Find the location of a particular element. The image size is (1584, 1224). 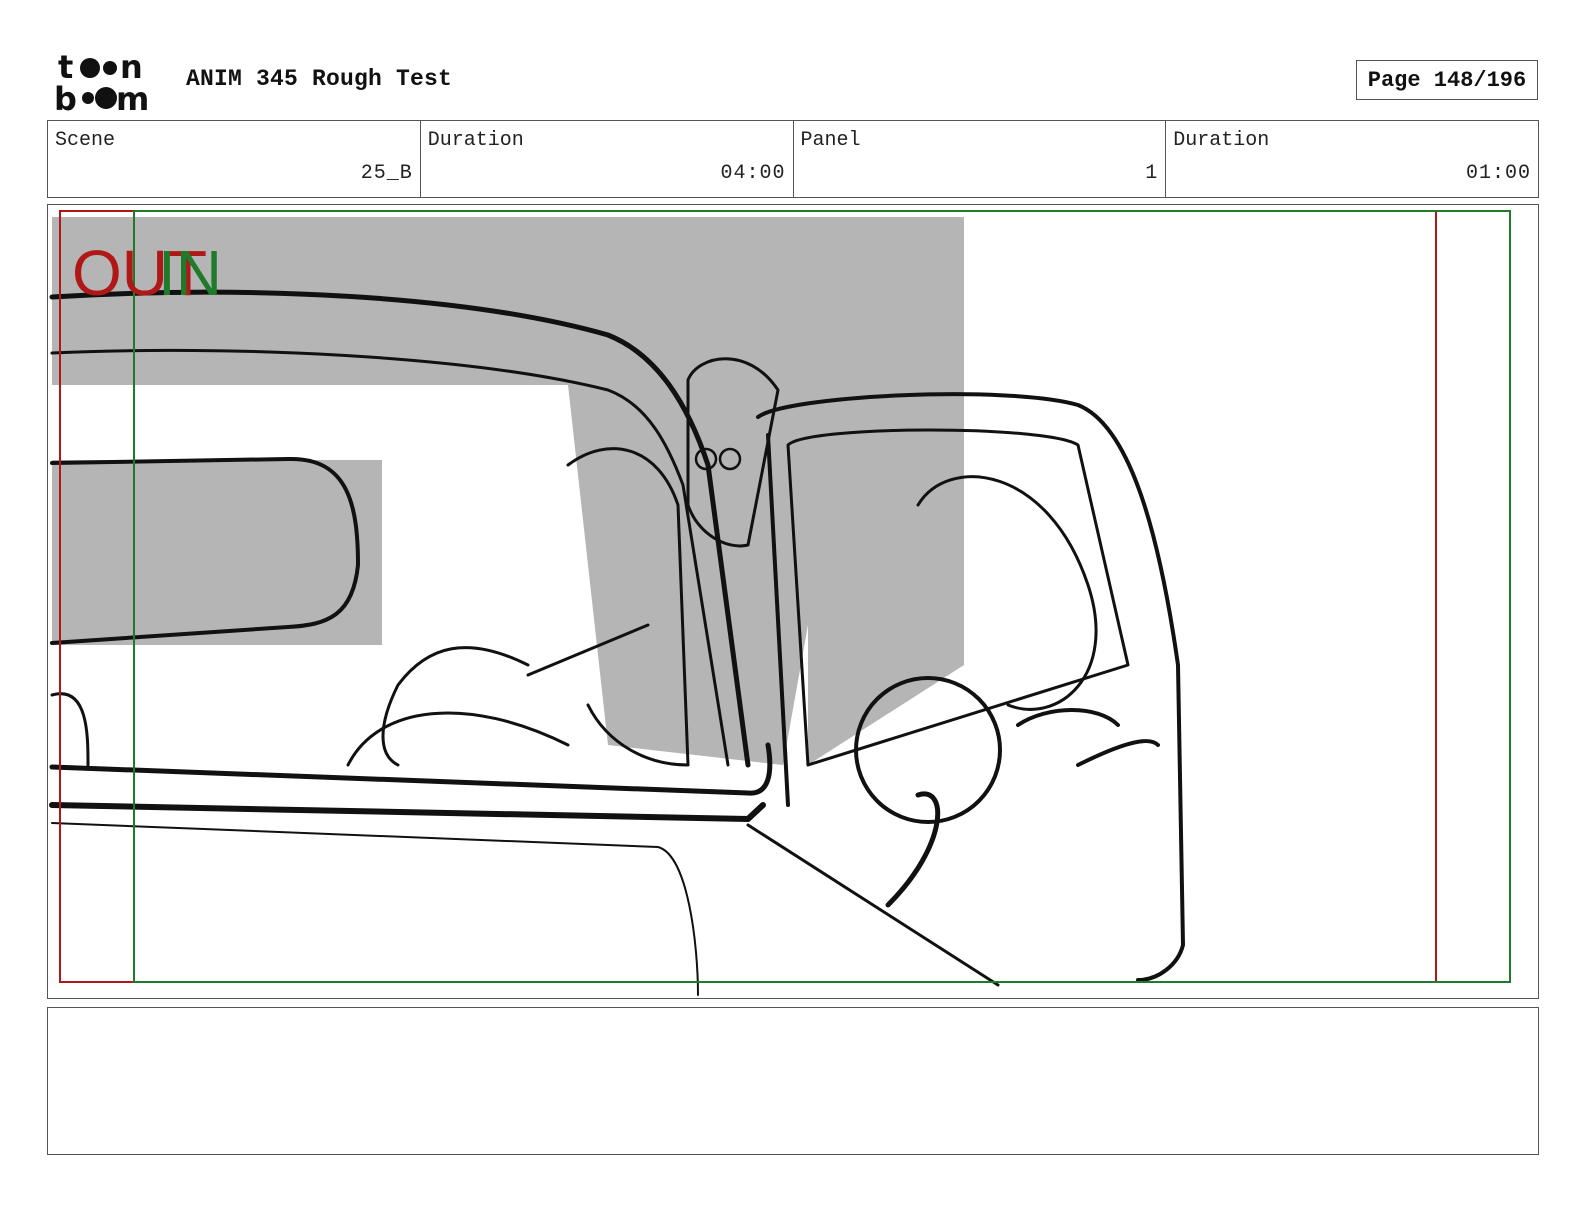

body-panel-line is located at coordinates (375, 909).